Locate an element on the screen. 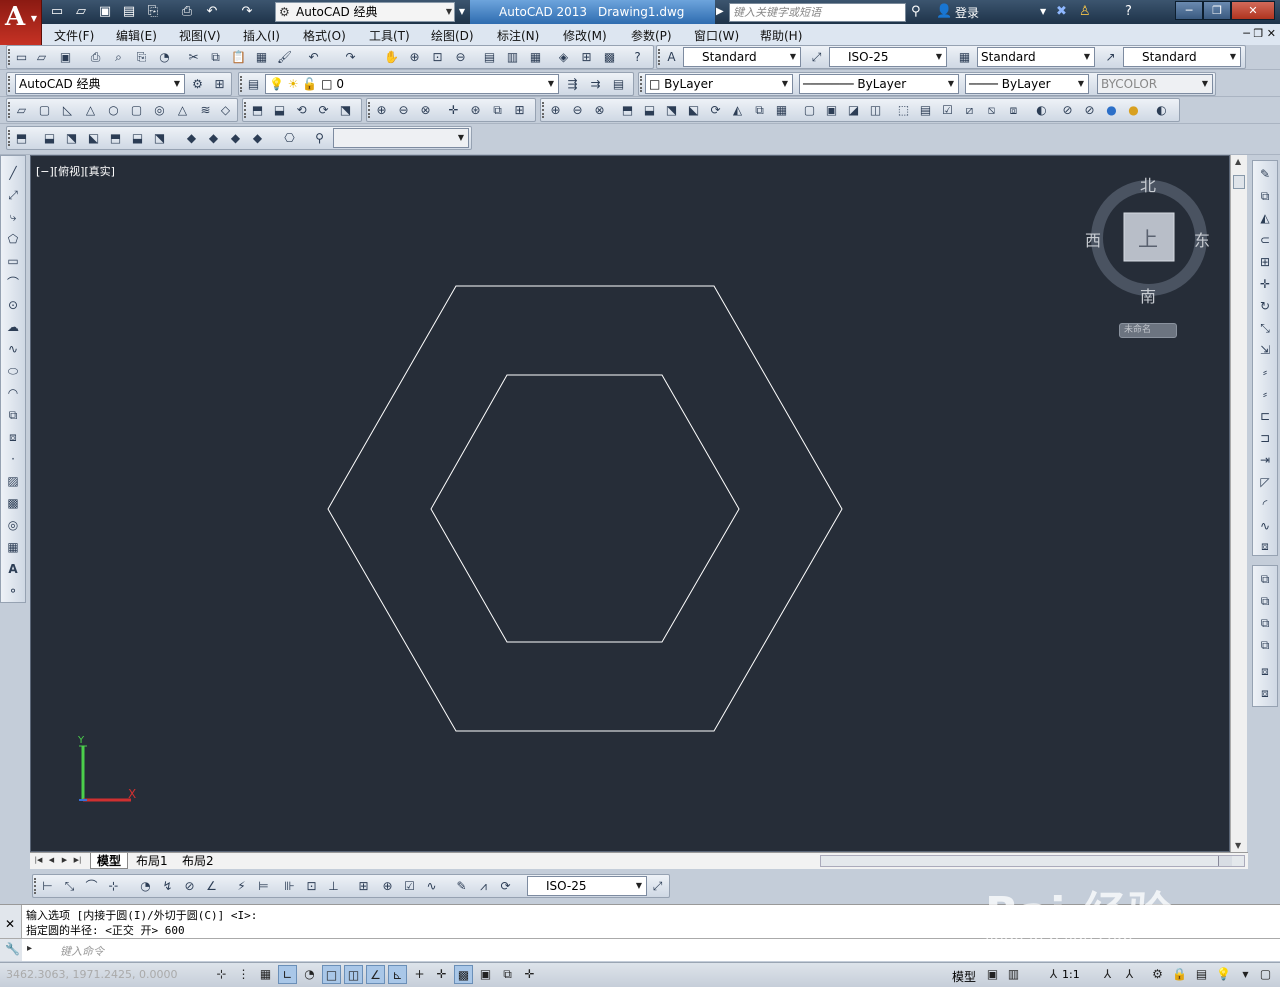 Image resolution: width=1280 pixels, height=987 pixels. wedge-icon: ◺ is located at coordinates (67, 110).